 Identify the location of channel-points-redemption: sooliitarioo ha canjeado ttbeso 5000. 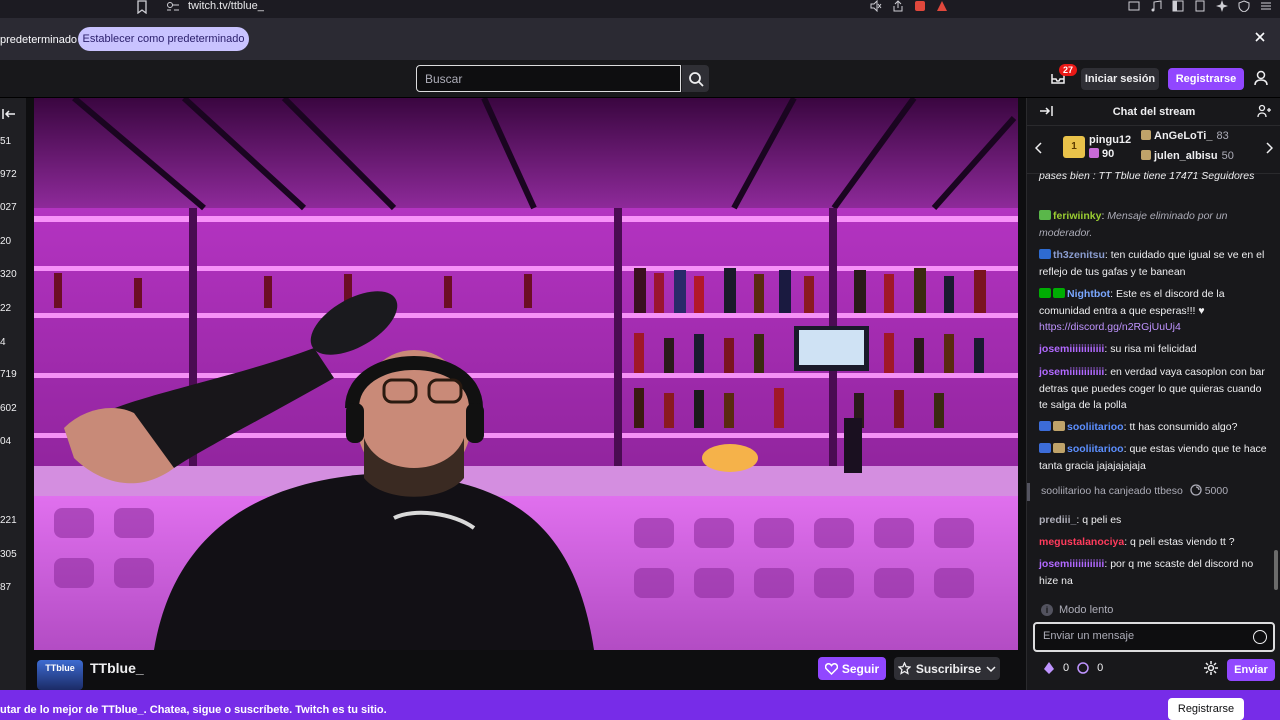
(1142, 492).